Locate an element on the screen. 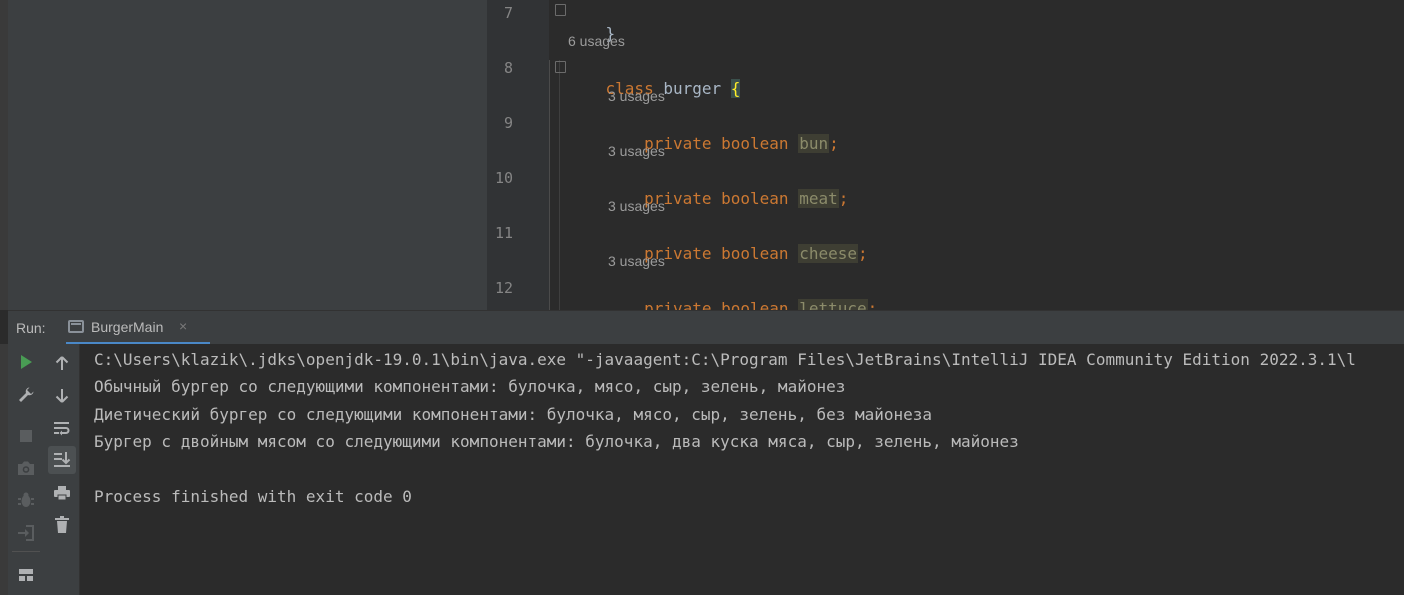  code-line: private boolean lettuce; is located at coordinates (722, 293).